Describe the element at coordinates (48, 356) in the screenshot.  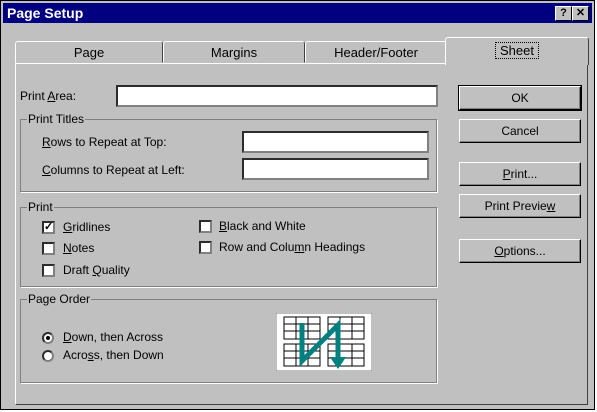
I see `across-then-down-radio` at that location.